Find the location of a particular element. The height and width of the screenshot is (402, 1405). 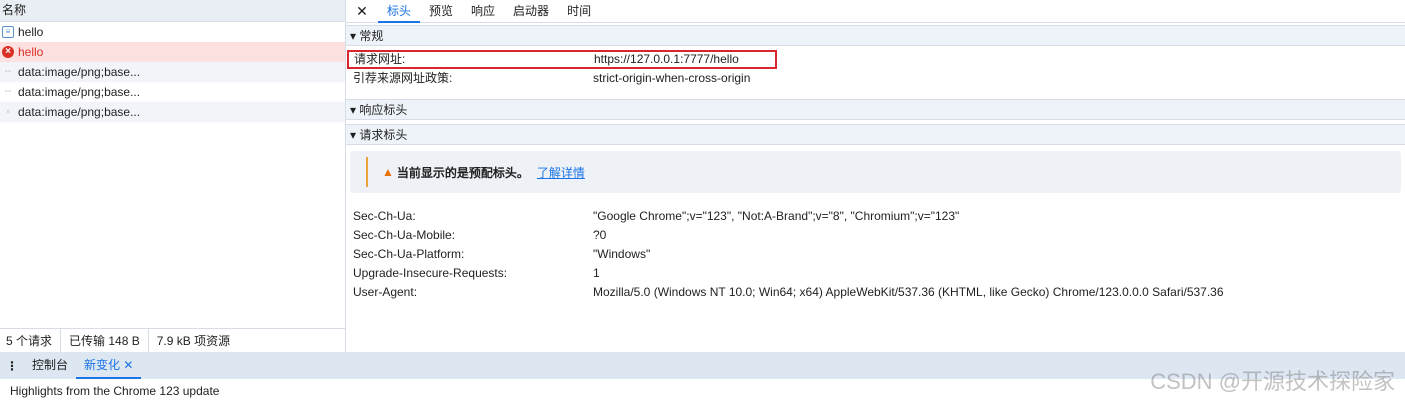

header-row: Sec-Ch-Ua-Mobile: ?0 is located at coordinates (480, 235).